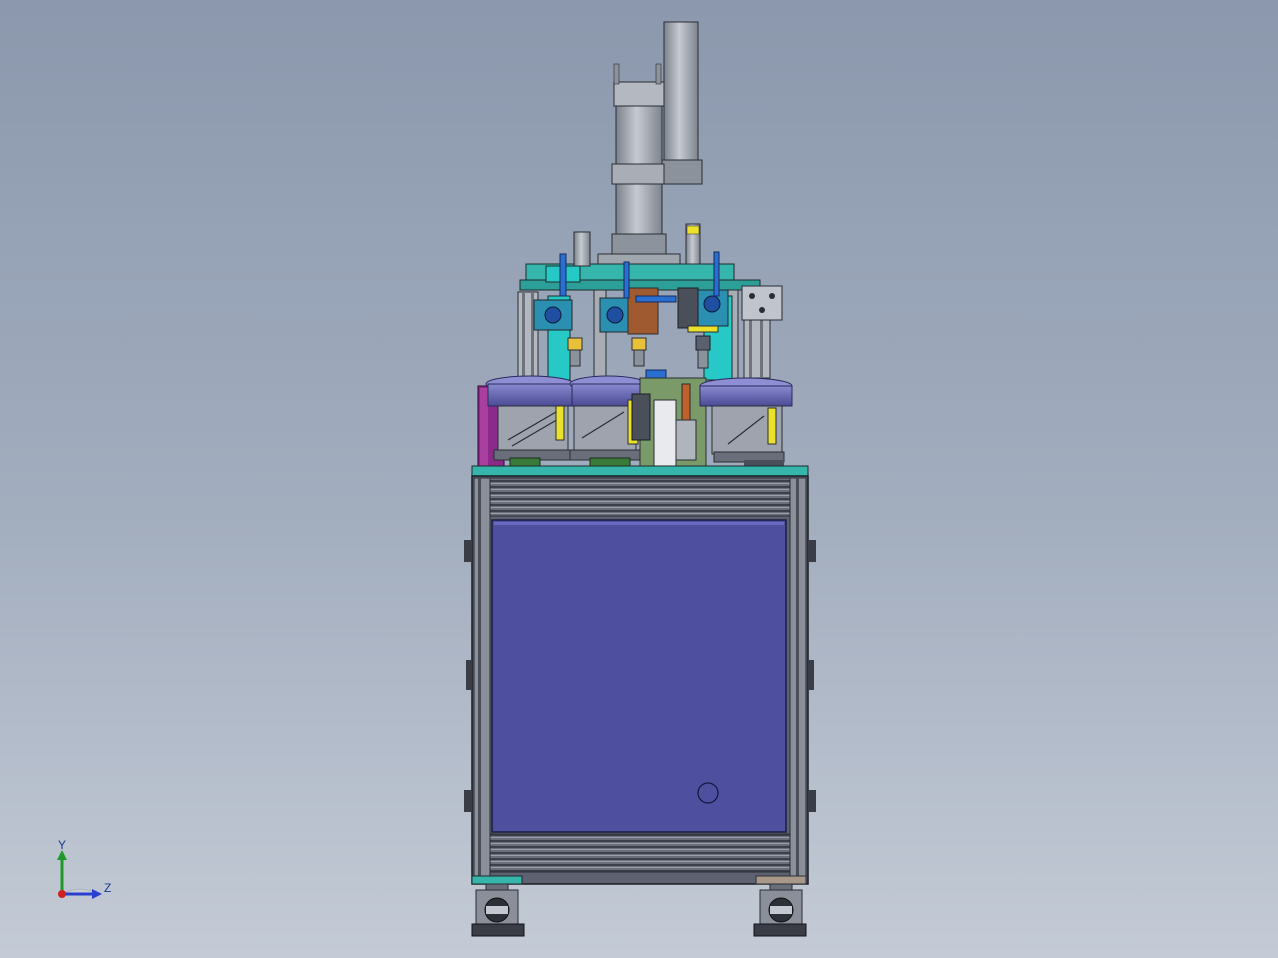  What do you see at coordinates (84, 868) in the screenshot?
I see `orientation-triad: Y Z` at bounding box center [84, 868].